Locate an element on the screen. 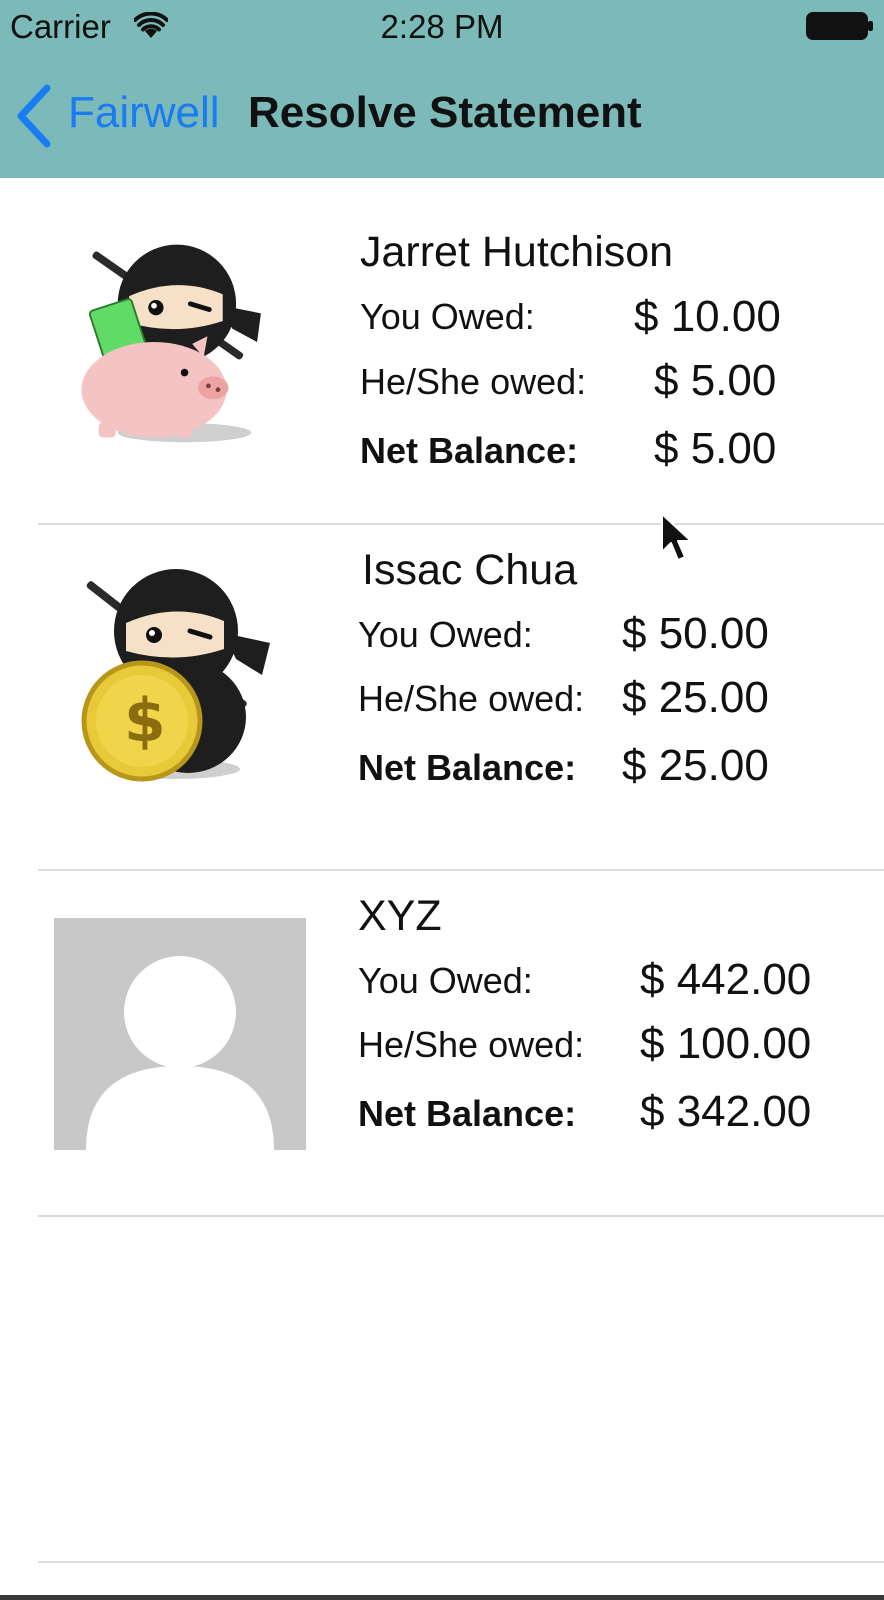 Image resolution: width=884 pixels, height=1600 pixels. person-name: Jarret Hutchison is located at coordinates (517, 252).